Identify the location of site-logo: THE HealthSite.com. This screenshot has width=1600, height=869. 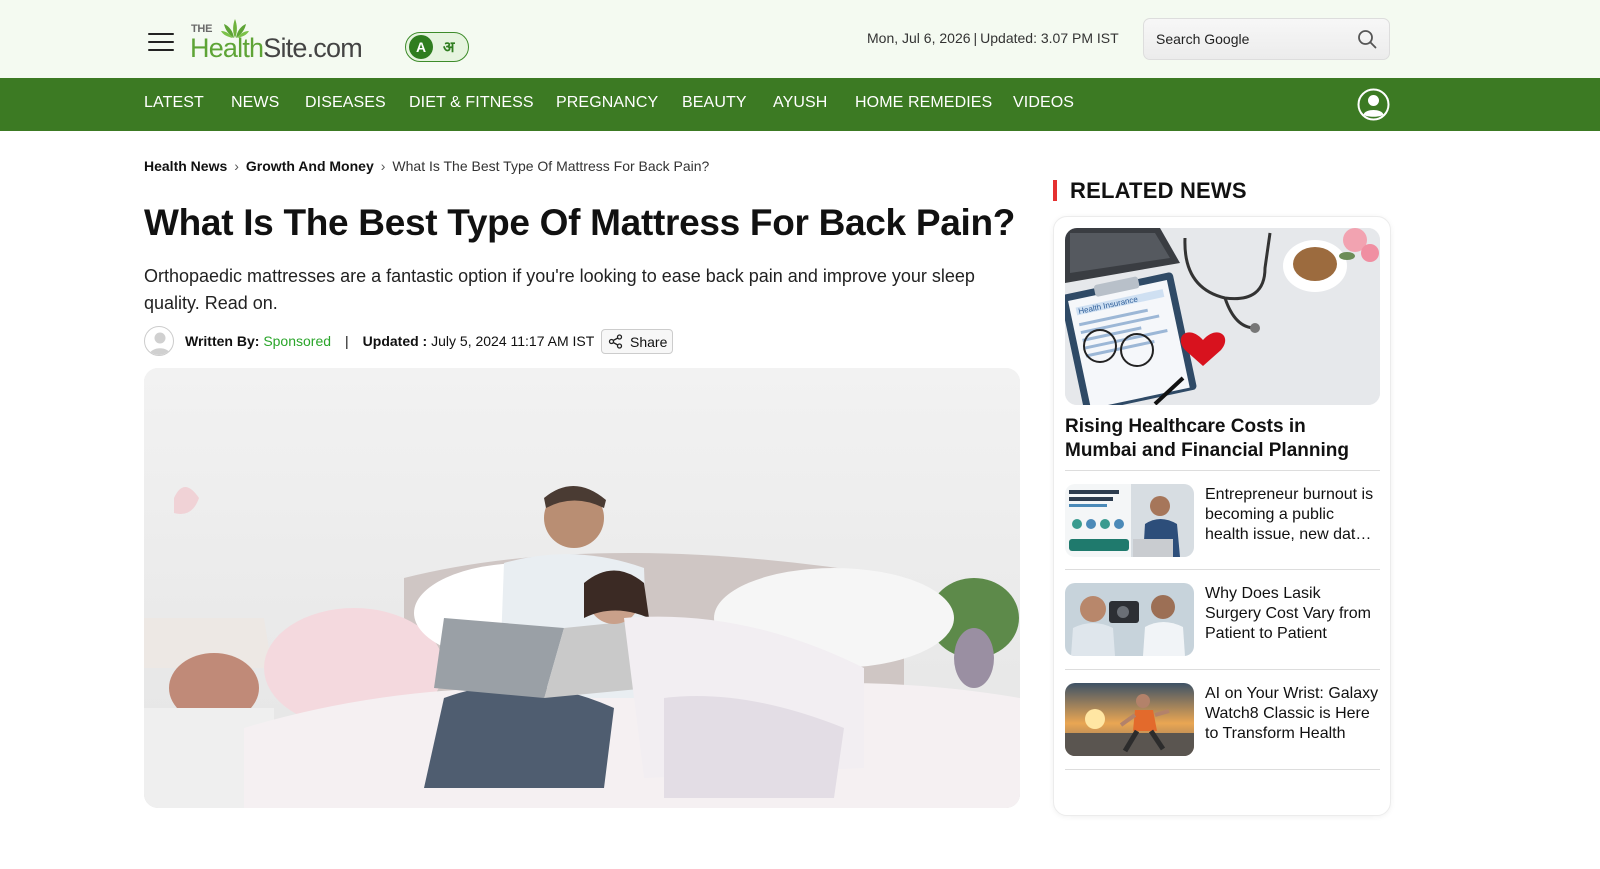
(290, 41).